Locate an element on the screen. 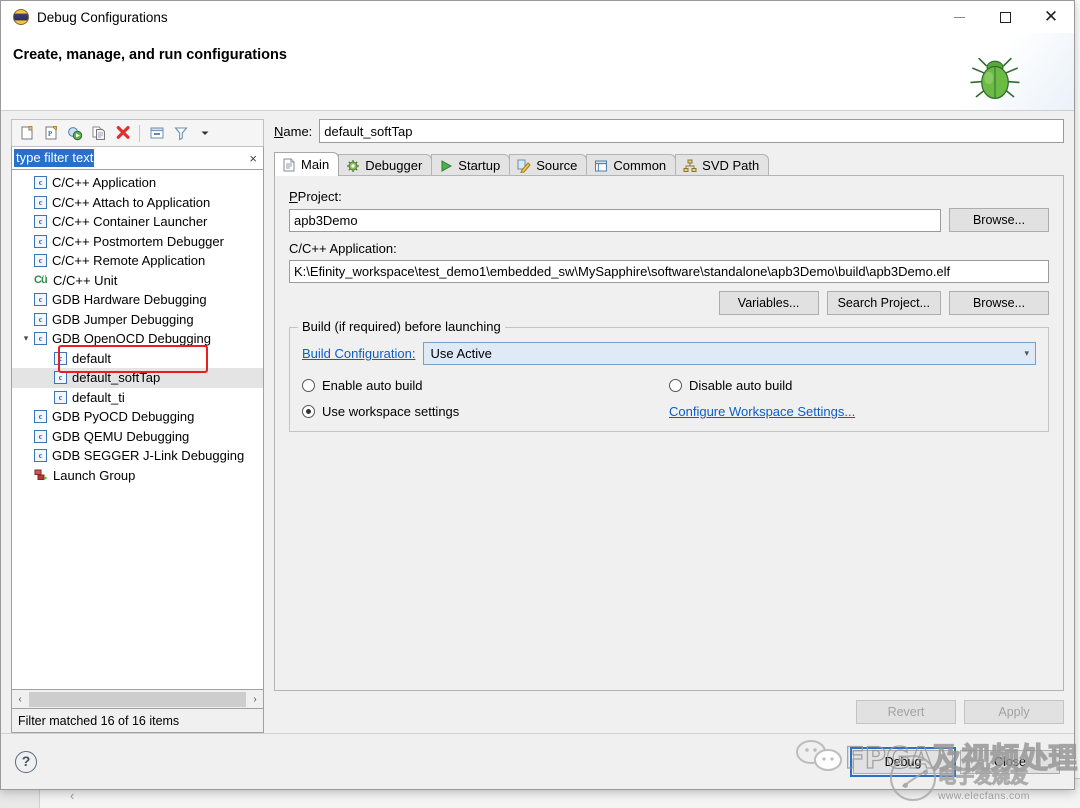  tree-item-gdb-hardware-debugging: c GDB Hardware Debugging is located at coordinates (137, 300).